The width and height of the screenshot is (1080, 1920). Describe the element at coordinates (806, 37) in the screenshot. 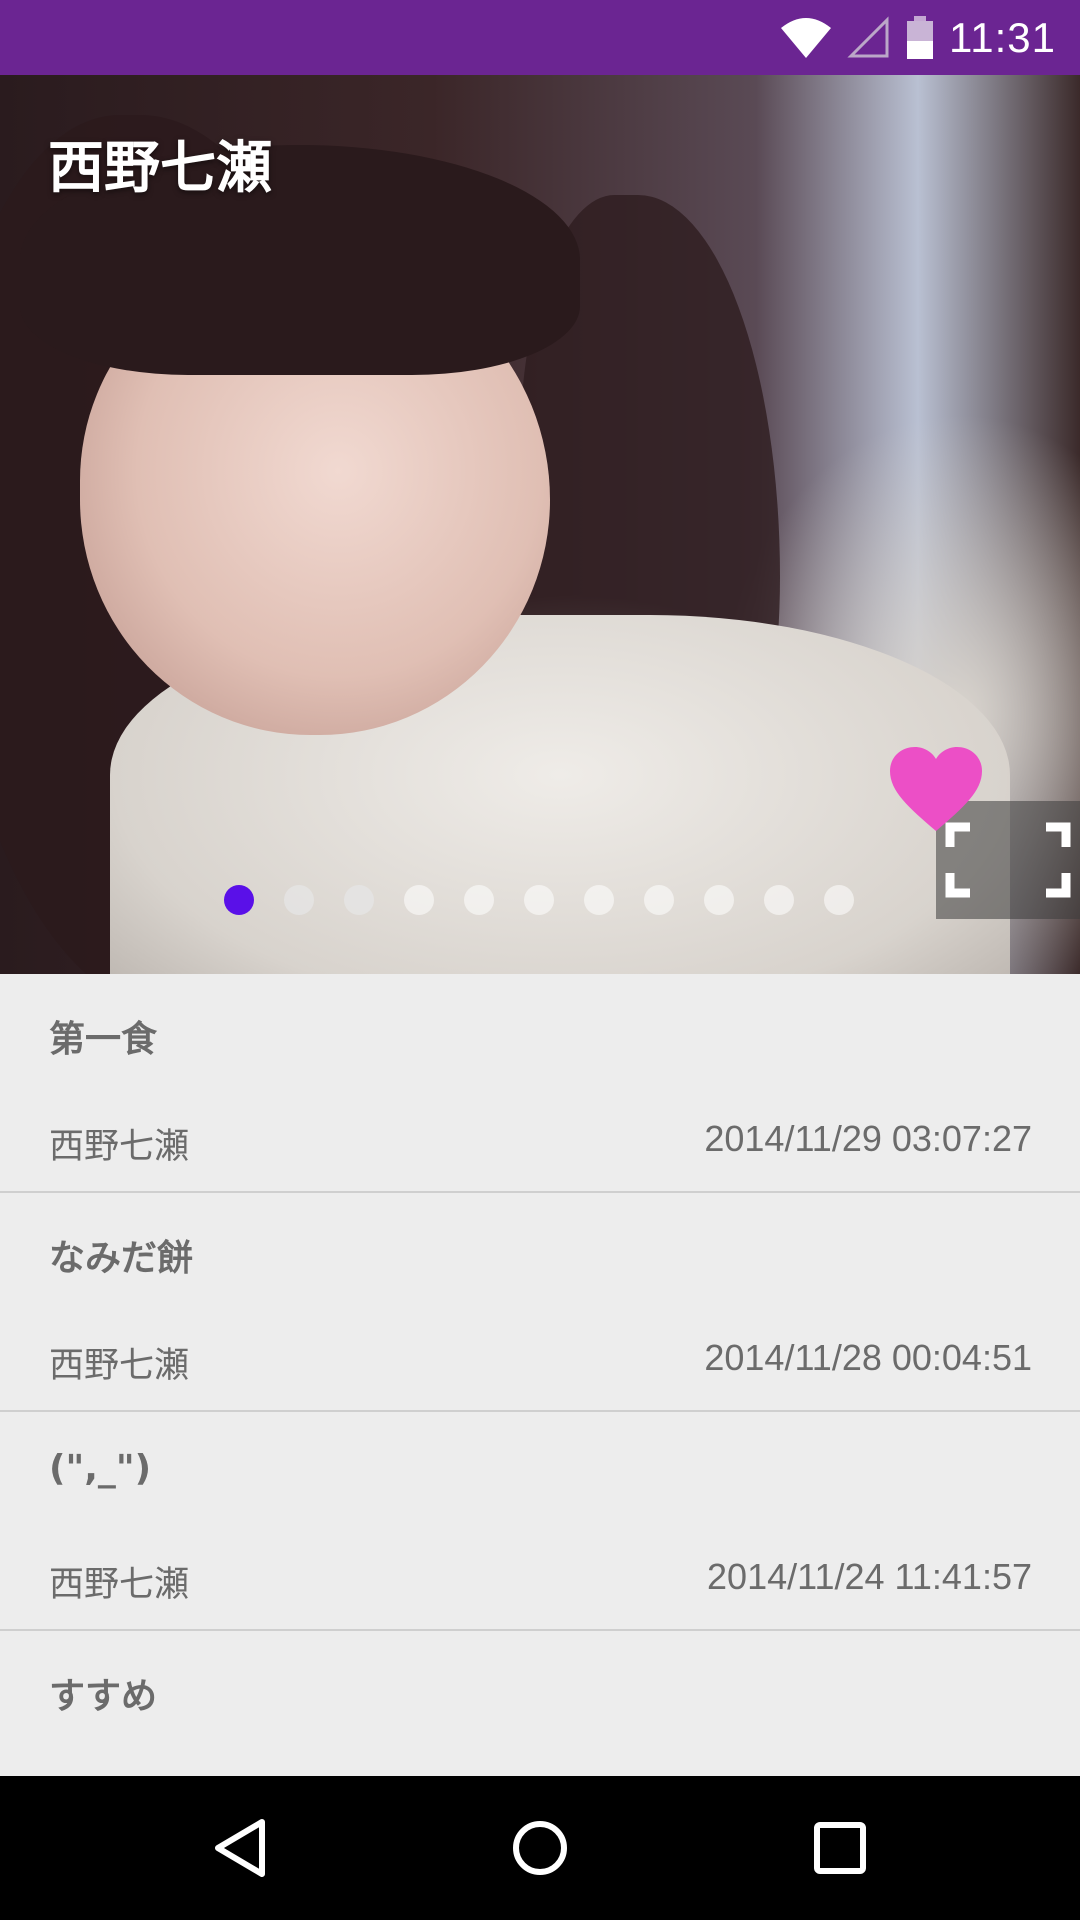

I see `wifi-icon` at that location.